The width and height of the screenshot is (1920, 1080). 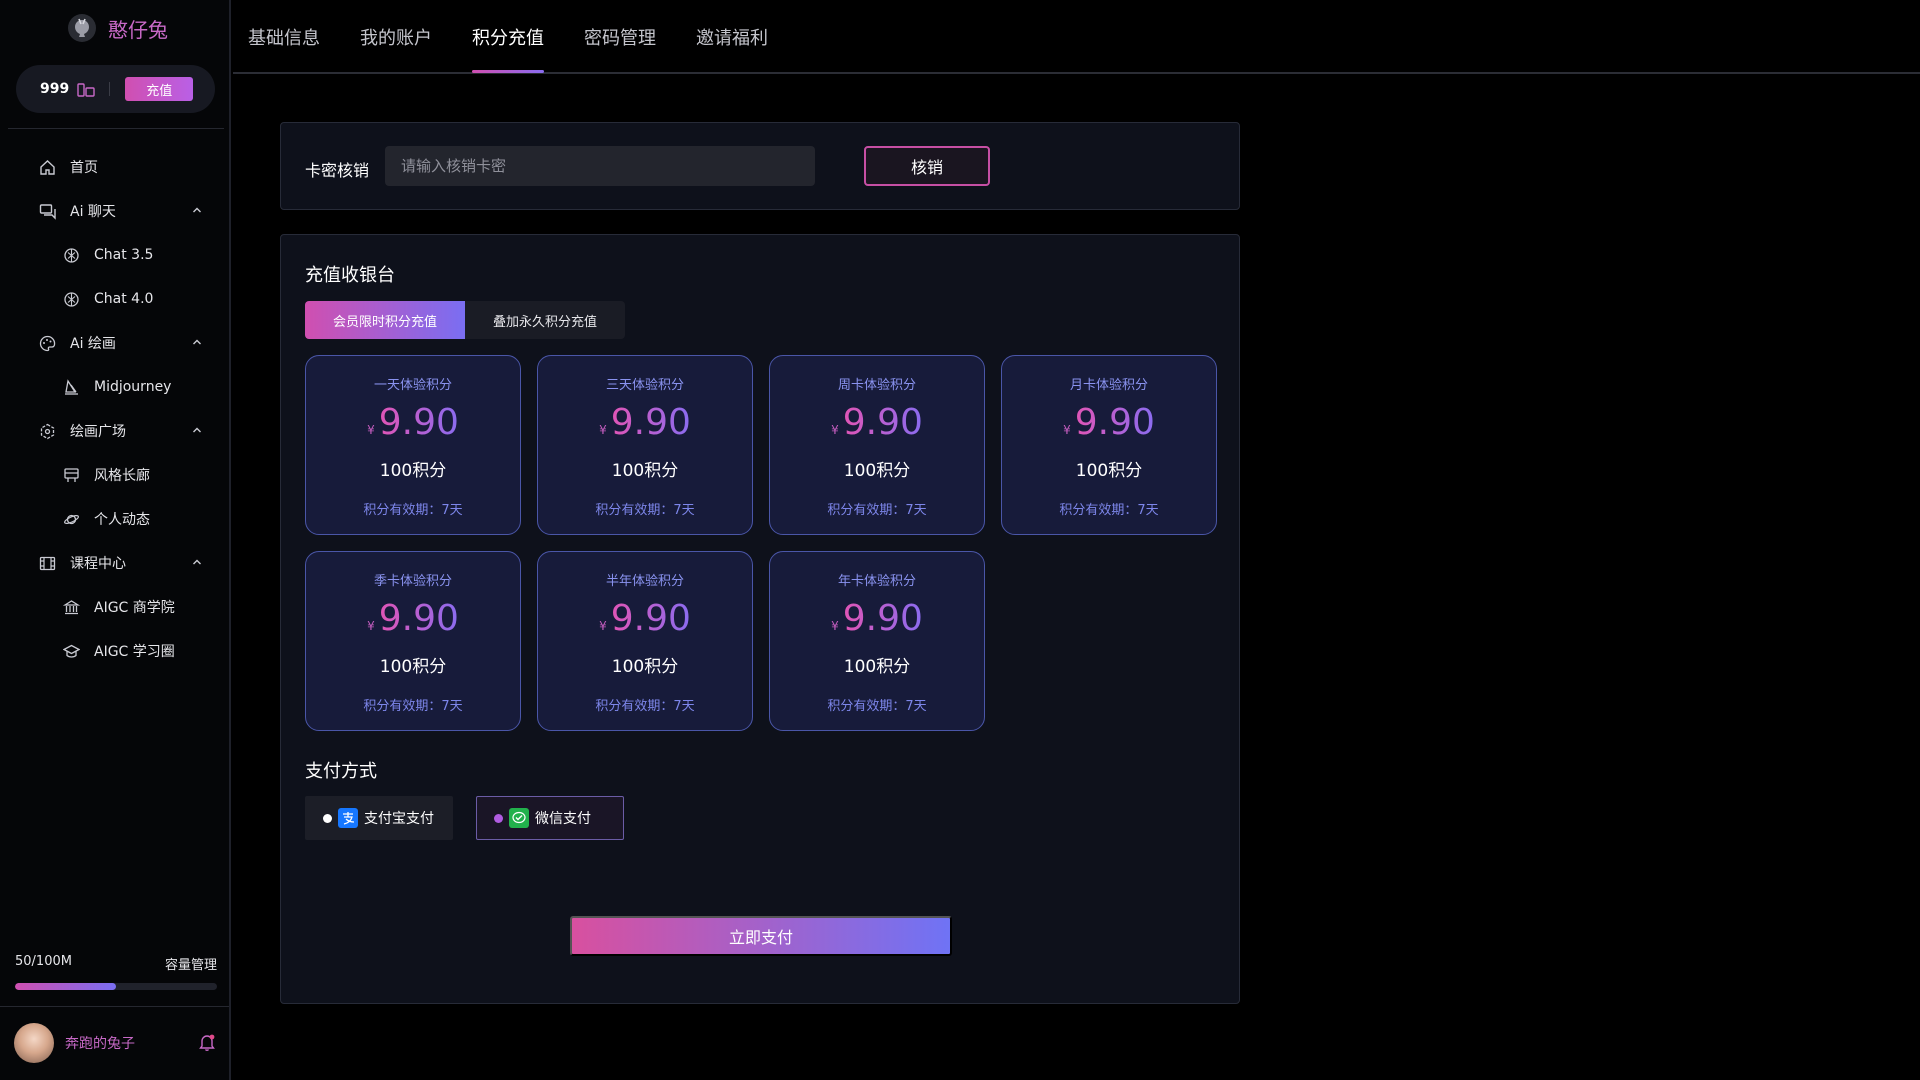 I want to click on topup-button: 充值, so click(x=159, y=89).